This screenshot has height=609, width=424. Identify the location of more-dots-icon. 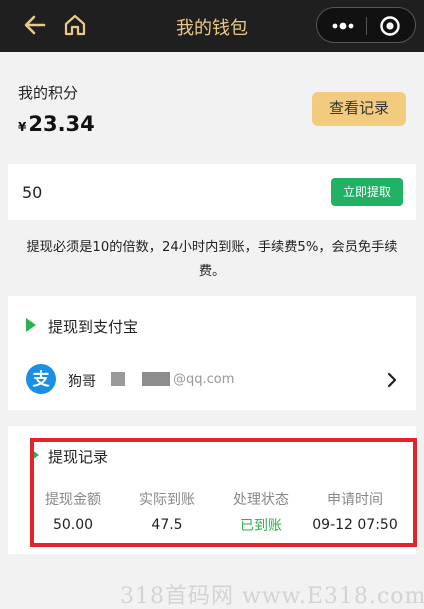
(343, 26).